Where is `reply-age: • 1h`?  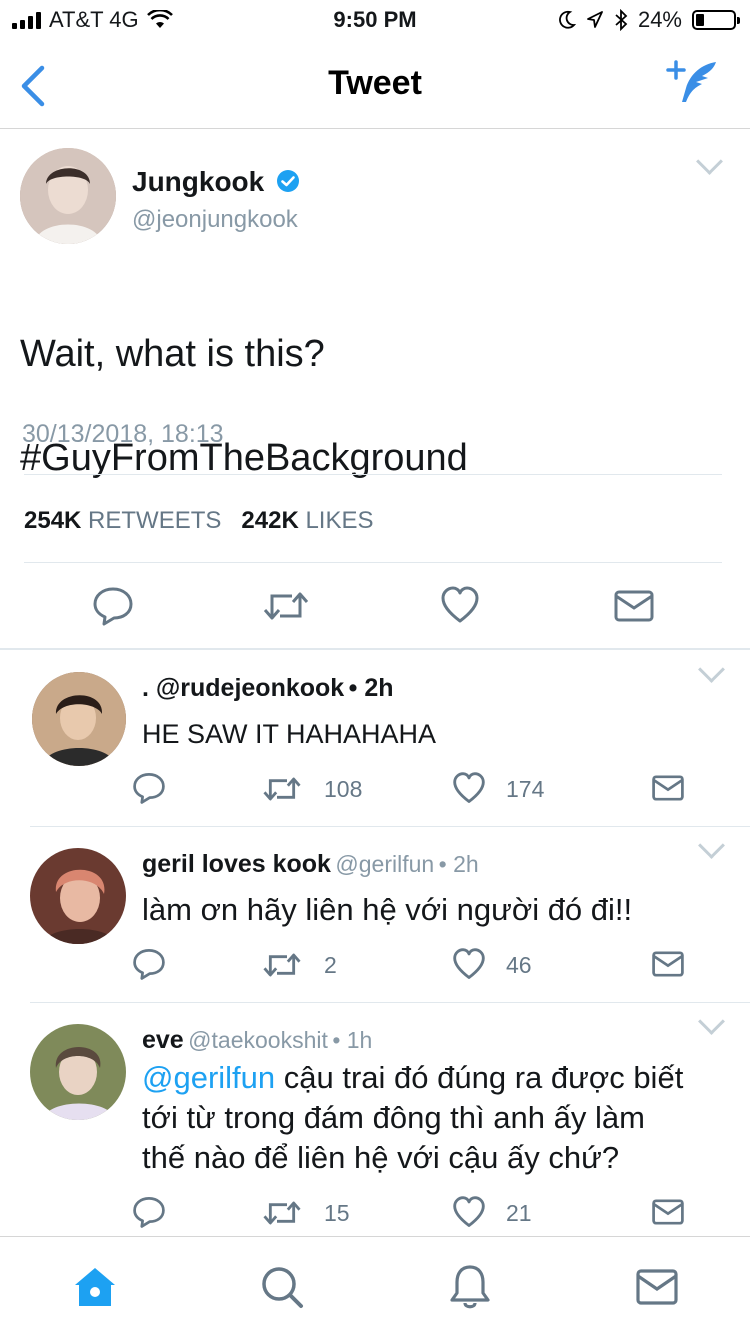 reply-age: • 1h is located at coordinates (352, 1040).